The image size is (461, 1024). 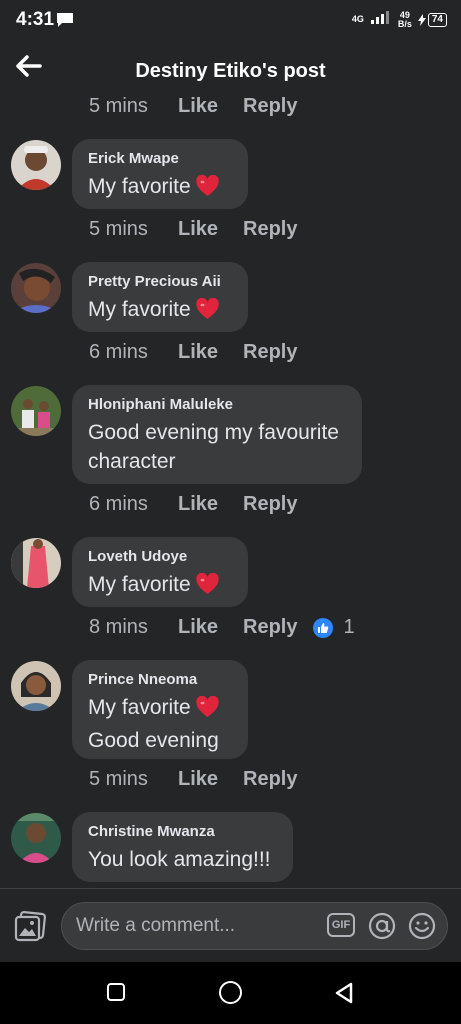 I want to click on comment-bubble: Christine Mwanza You look amazing!!!, so click(x=182, y=847).